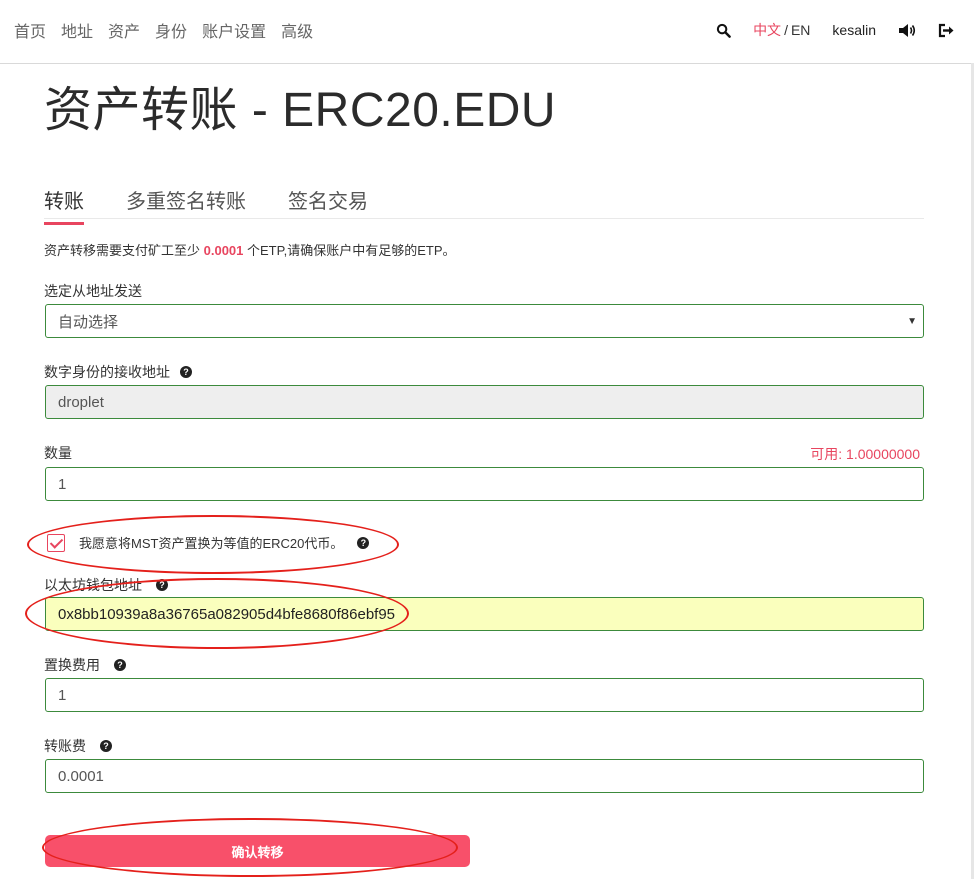 This screenshot has width=974, height=879. Describe the element at coordinates (88, 322) in the screenshot. I see `from-address-value: 自动选择` at that location.